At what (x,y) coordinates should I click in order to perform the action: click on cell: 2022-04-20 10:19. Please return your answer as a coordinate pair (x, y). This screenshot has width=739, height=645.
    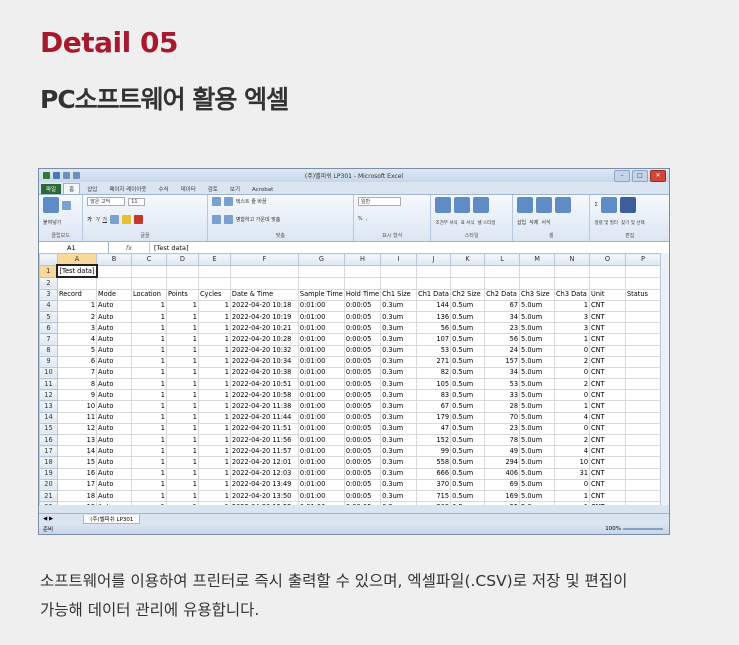
    Looking at the image, I should click on (264, 317).